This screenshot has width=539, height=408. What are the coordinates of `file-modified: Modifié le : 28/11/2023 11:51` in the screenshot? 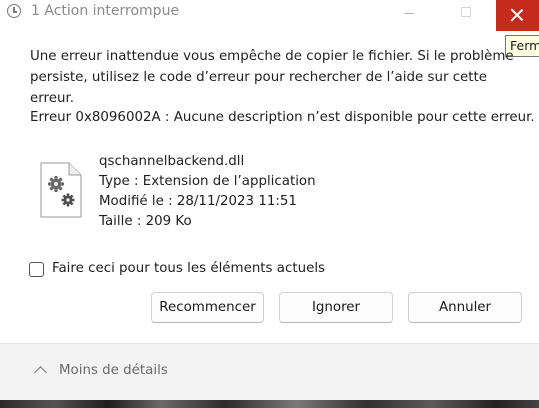 It's located at (198, 201).